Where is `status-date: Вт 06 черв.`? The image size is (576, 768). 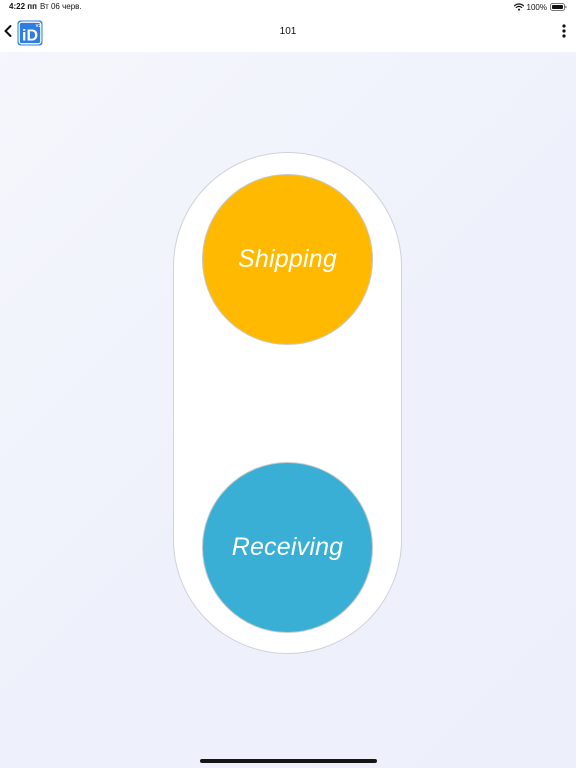
status-date: Вт 06 черв. is located at coordinates (61, 6).